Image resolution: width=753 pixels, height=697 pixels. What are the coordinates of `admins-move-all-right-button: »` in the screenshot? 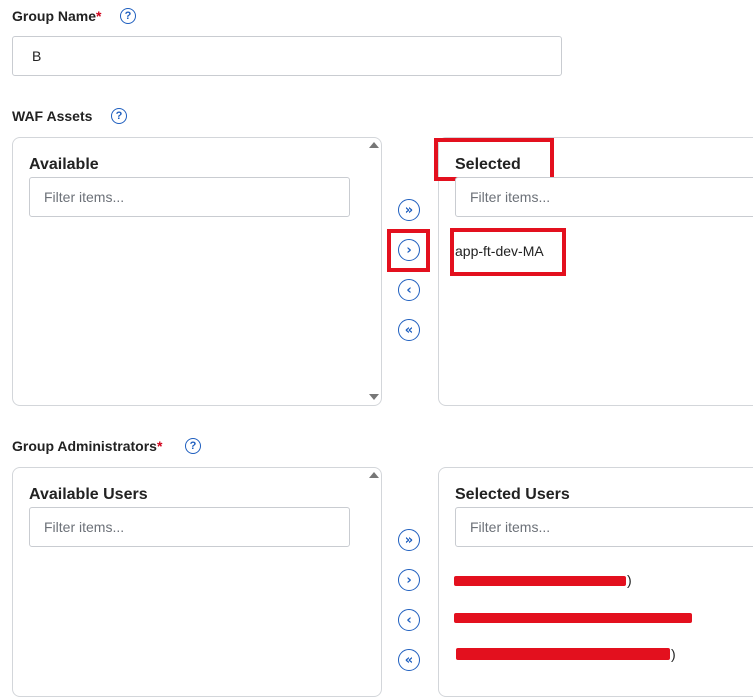 It's located at (409, 540).